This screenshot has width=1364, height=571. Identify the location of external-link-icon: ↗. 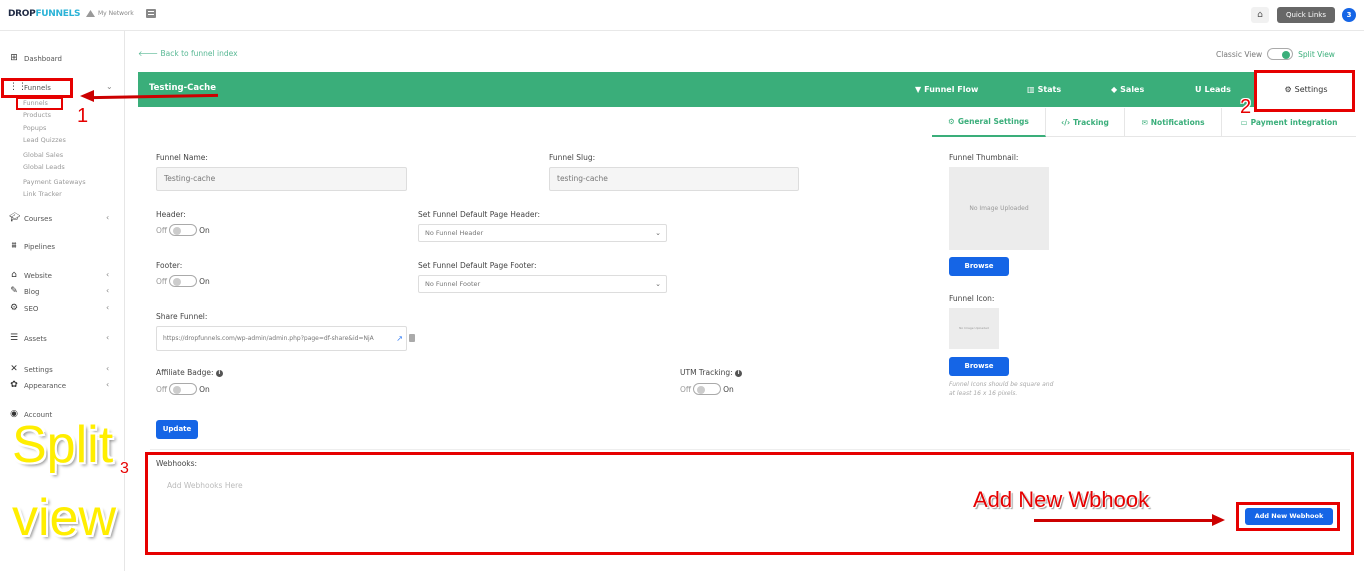
(399, 338).